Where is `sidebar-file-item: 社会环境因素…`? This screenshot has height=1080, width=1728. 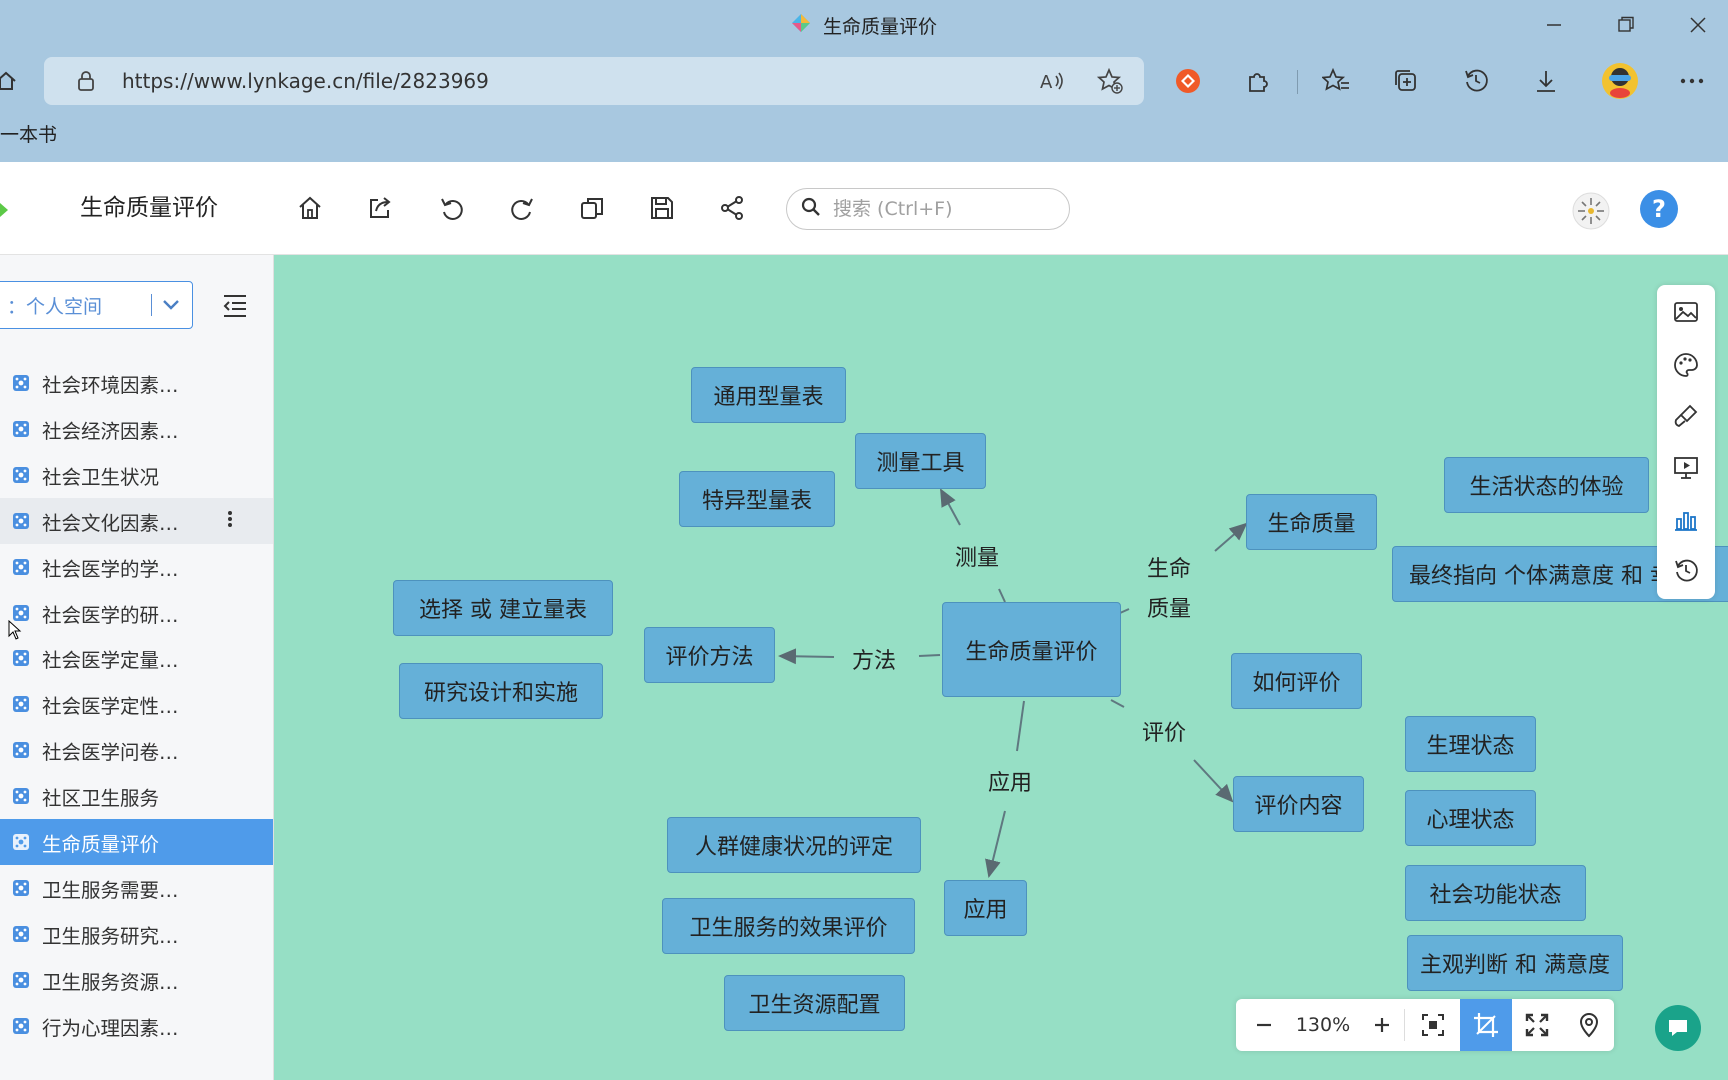 sidebar-file-item: 社会环境因素… is located at coordinates (136, 383).